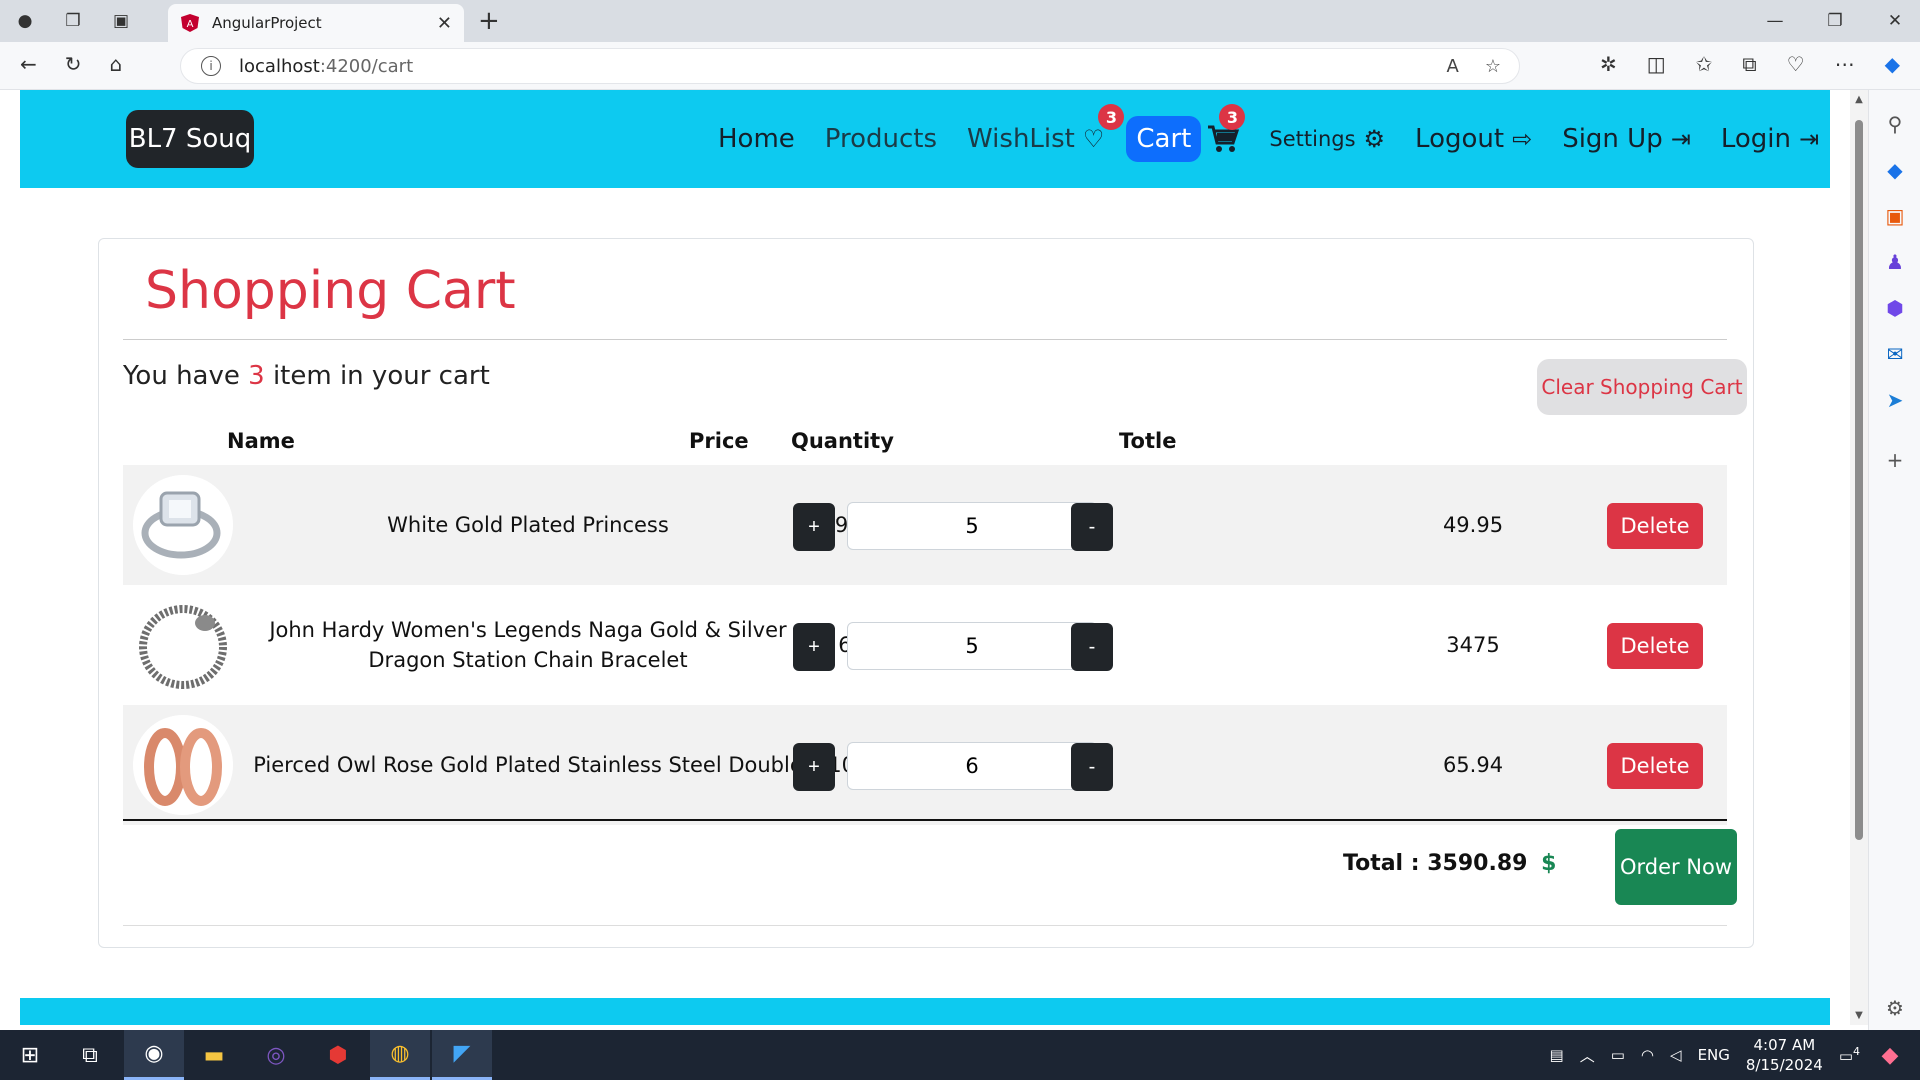 This screenshot has height=1080, width=1920. Describe the element at coordinates (925, 820) in the screenshot. I see `table-divider` at that location.